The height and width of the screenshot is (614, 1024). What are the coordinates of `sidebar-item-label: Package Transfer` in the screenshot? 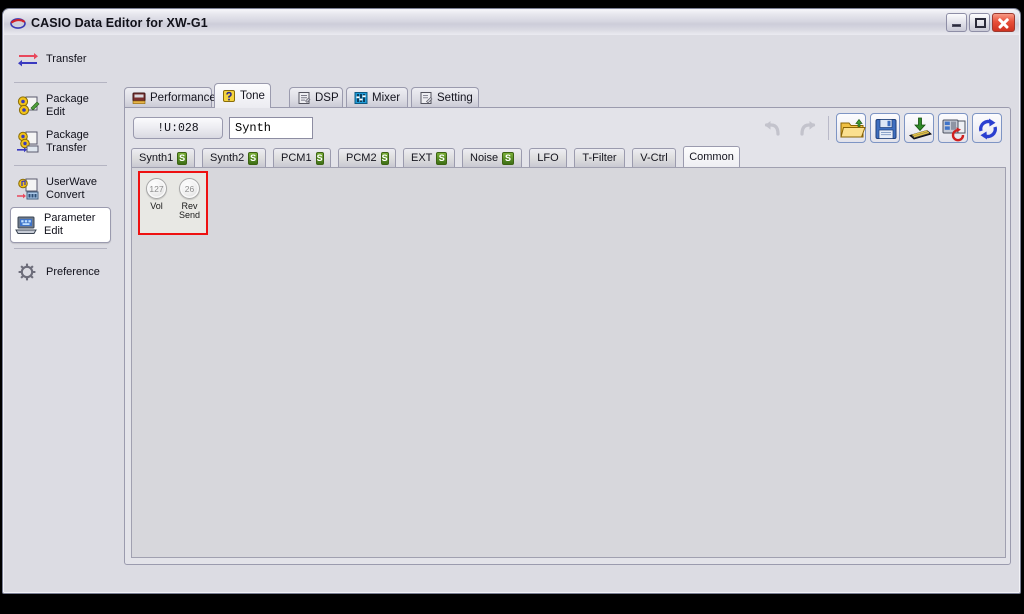 It's located at (67, 141).